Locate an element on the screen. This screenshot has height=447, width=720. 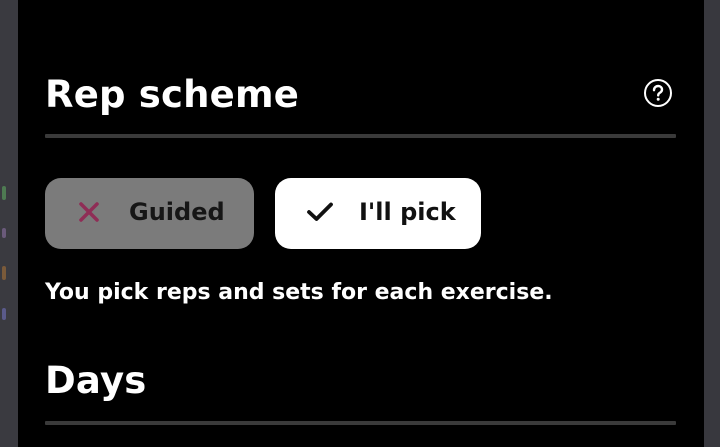
checkmark-icon is located at coordinates (320, 212).